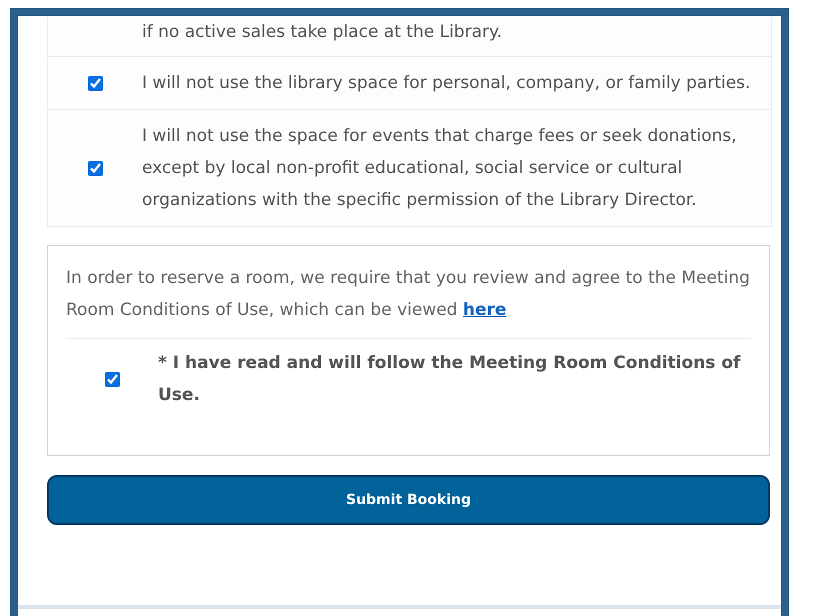 The width and height of the screenshot is (815, 616). What do you see at coordinates (408, 500) in the screenshot?
I see `submit-button: Submit Booking` at bounding box center [408, 500].